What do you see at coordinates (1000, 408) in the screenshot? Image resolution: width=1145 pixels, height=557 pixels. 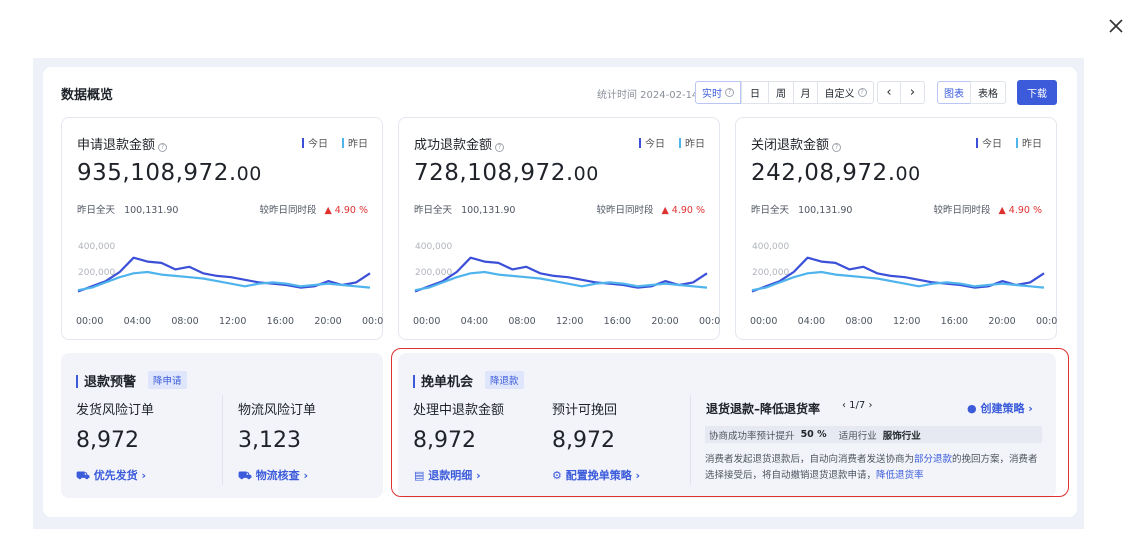 I see `create-strategy-link: ● 创建策略 ›` at bounding box center [1000, 408].